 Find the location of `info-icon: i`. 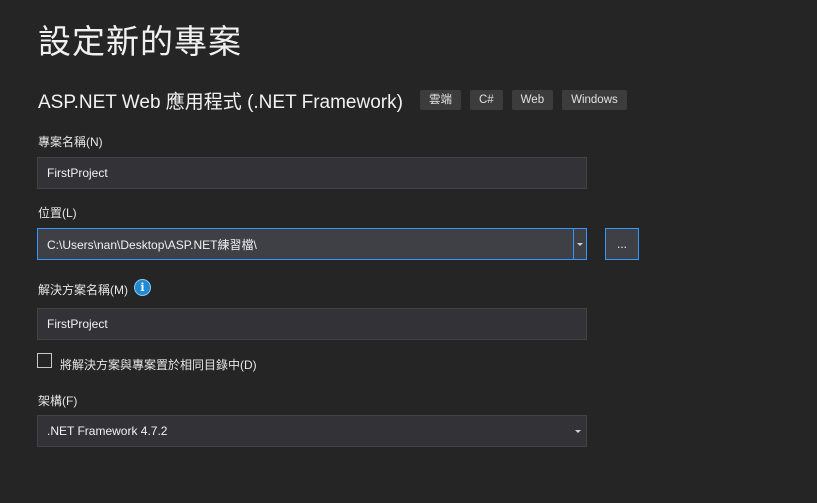

info-icon: i is located at coordinates (142, 287).